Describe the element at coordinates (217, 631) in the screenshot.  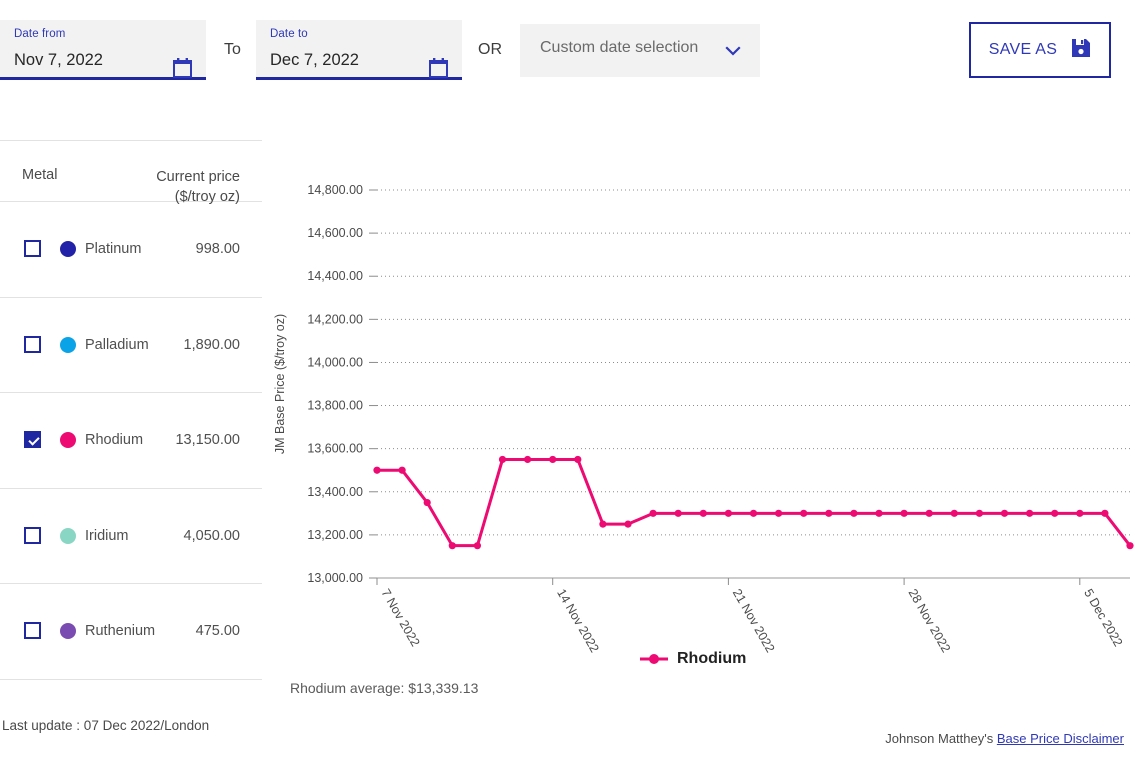
I see `metal-price: 475.00` at that location.